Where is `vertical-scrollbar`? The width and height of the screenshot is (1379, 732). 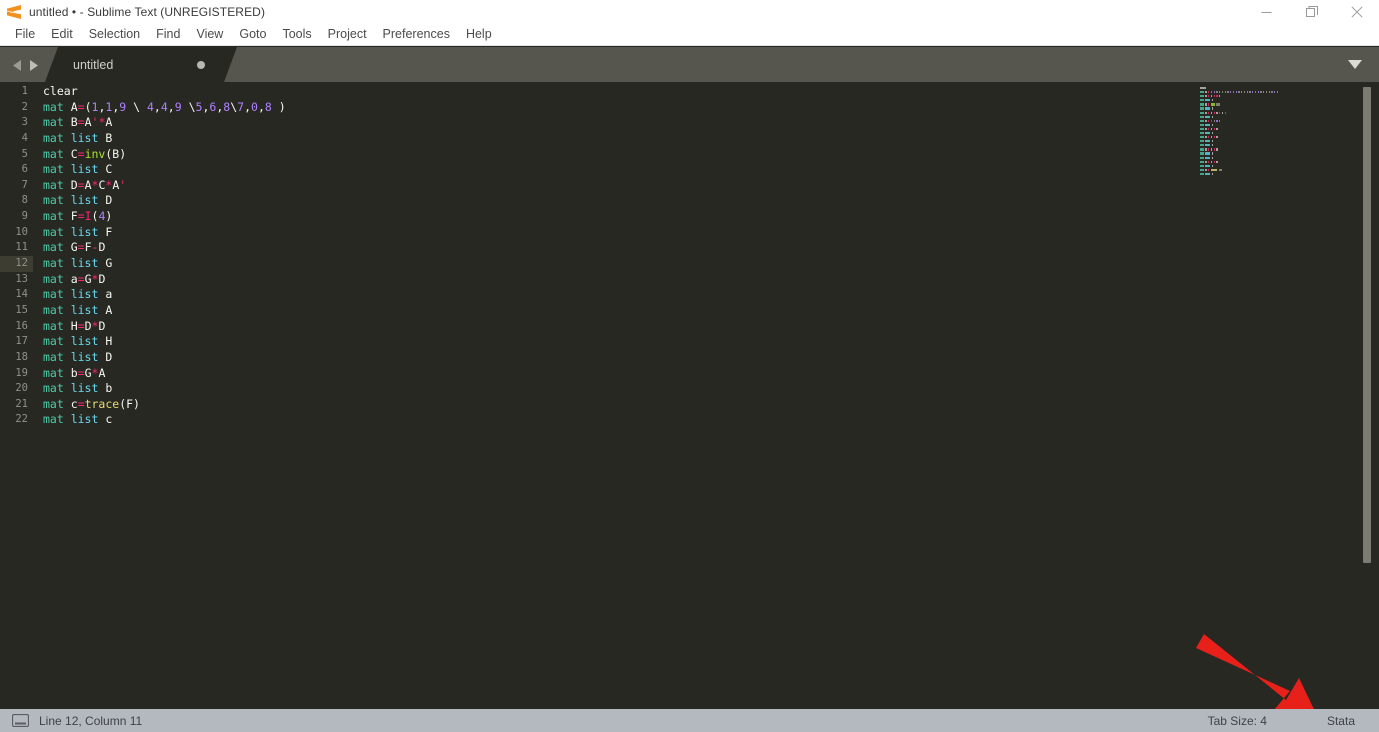 vertical-scrollbar is located at coordinates (1367, 395).